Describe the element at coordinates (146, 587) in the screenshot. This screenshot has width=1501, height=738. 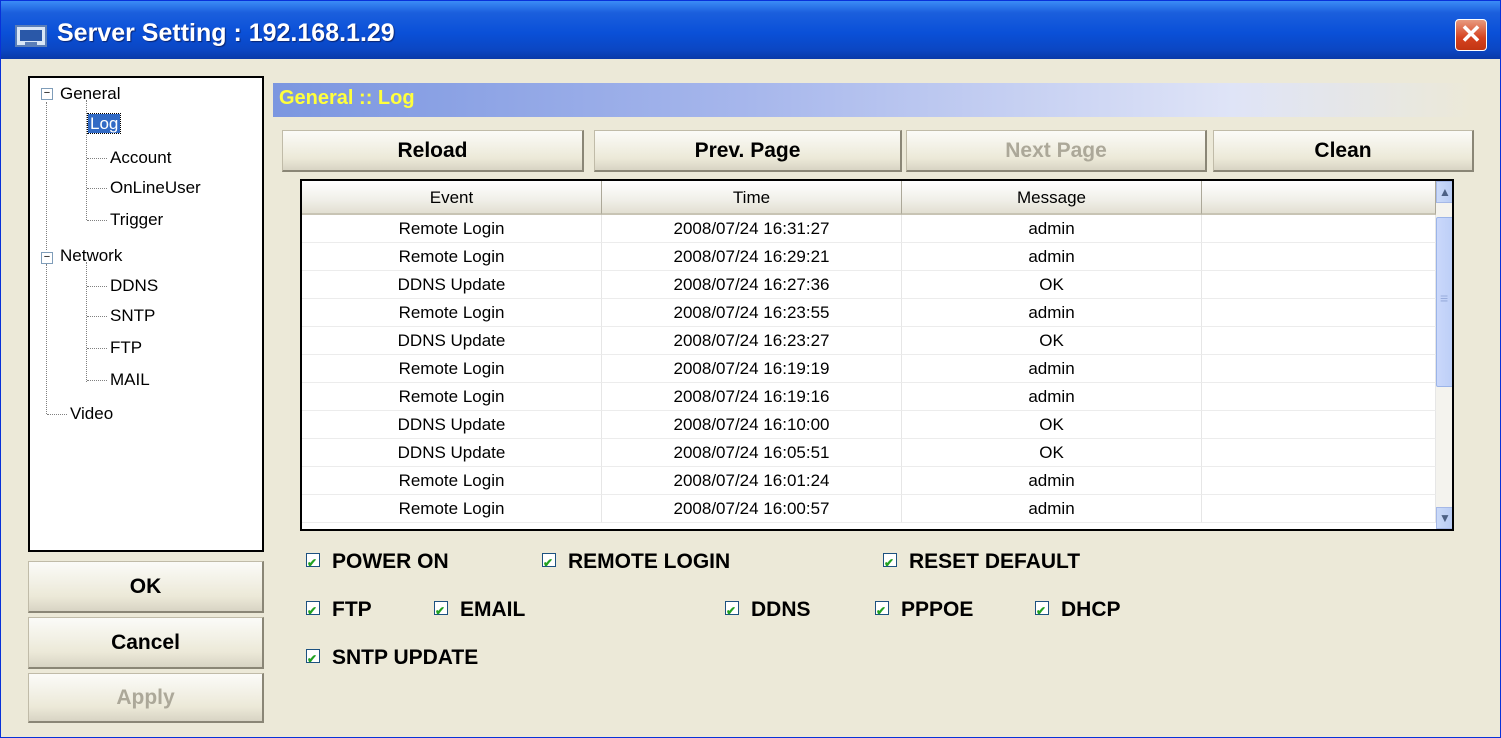
I see `ok-button: OK` at that location.